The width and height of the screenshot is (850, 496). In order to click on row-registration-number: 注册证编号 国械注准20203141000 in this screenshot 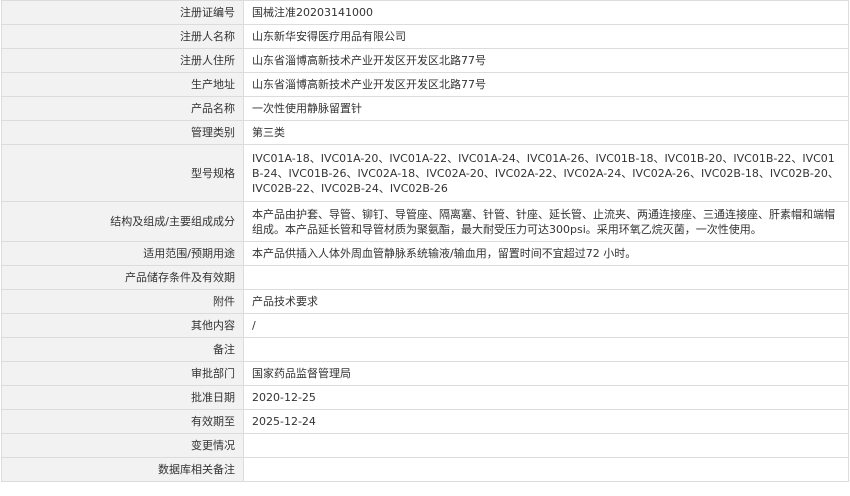, I will do `click(425, 12)`.